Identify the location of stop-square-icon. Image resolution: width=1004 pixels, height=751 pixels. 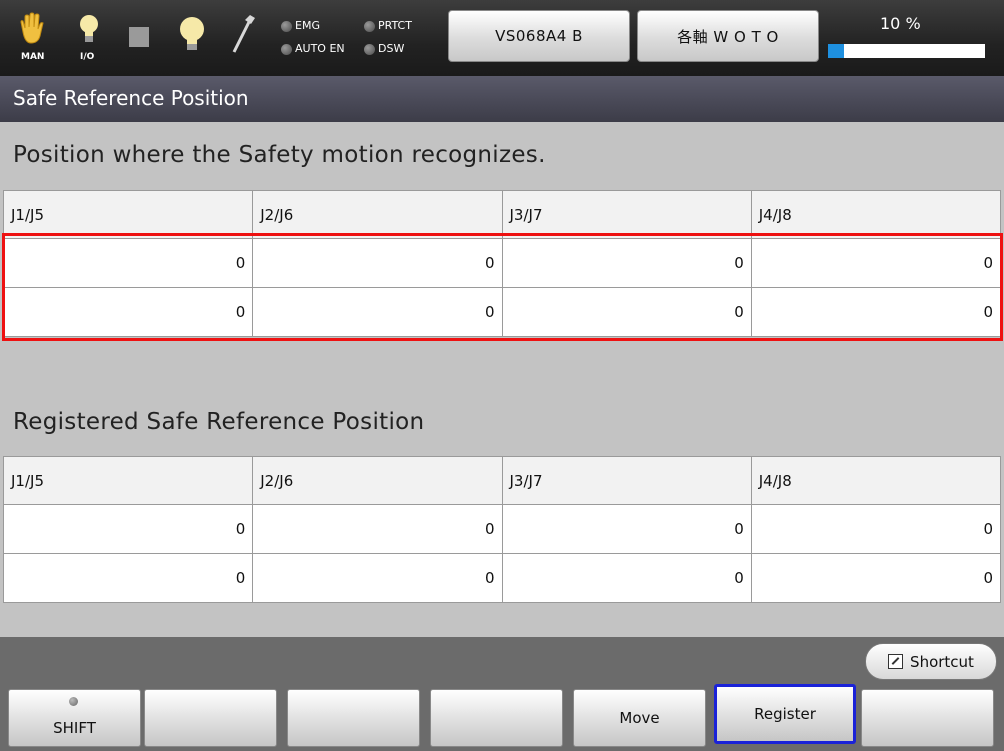
(139, 37).